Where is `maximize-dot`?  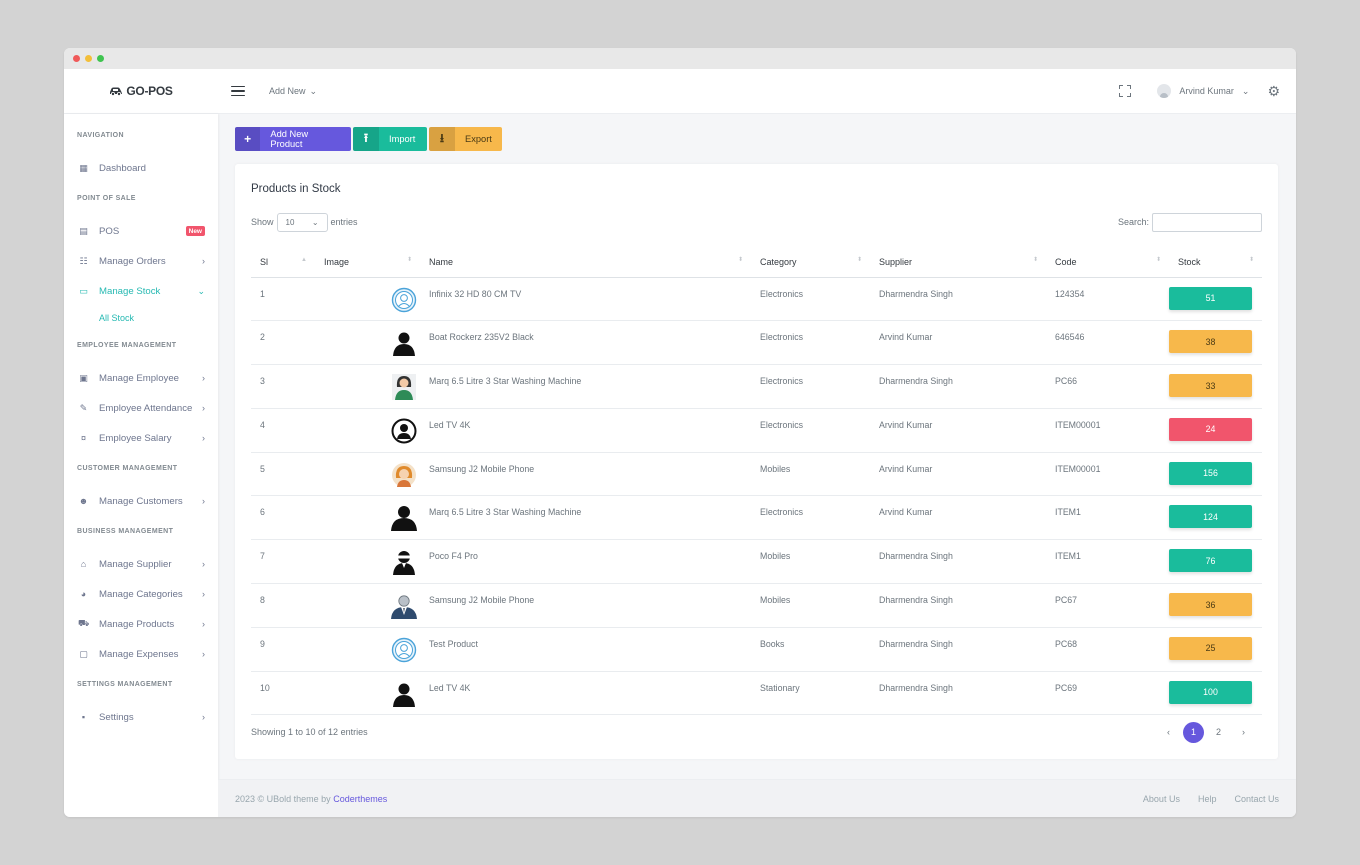
maximize-dot is located at coordinates (100, 58).